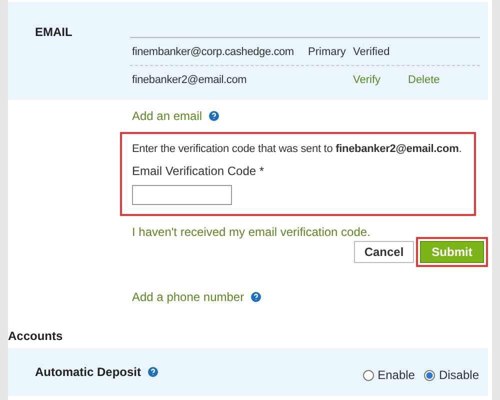 This screenshot has height=400, width=500. Describe the element at coordinates (327, 52) in the screenshot. I see `primary-label: Primary` at that location.